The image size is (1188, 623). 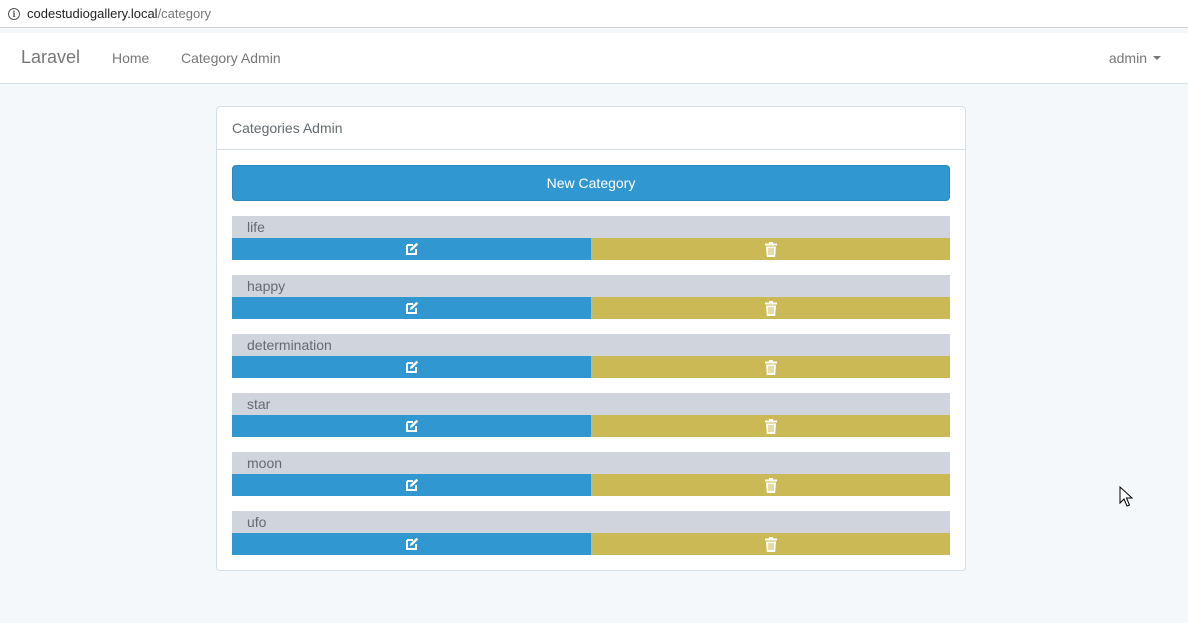 What do you see at coordinates (591, 345) in the screenshot?
I see `category-name: determination` at bounding box center [591, 345].